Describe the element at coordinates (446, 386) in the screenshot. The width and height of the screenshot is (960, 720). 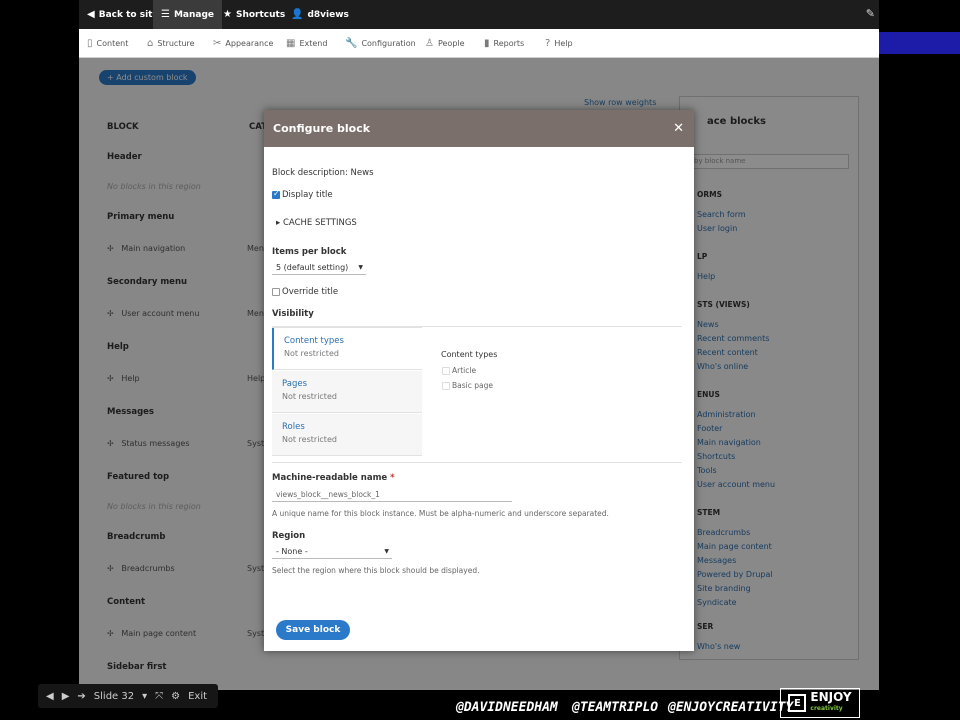
I see `basic-page-checkbox` at that location.